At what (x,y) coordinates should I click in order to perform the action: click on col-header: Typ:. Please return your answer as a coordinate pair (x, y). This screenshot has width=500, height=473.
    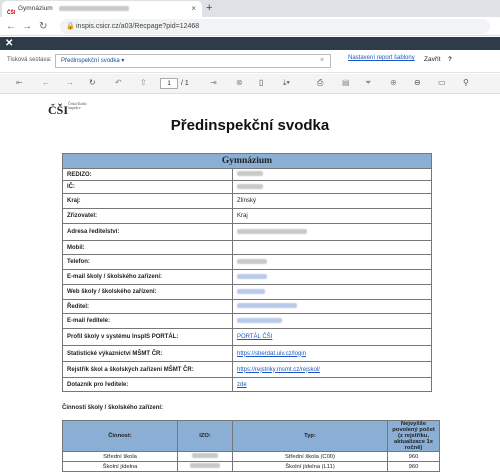
    Looking at the image, I should click on (310, 436).